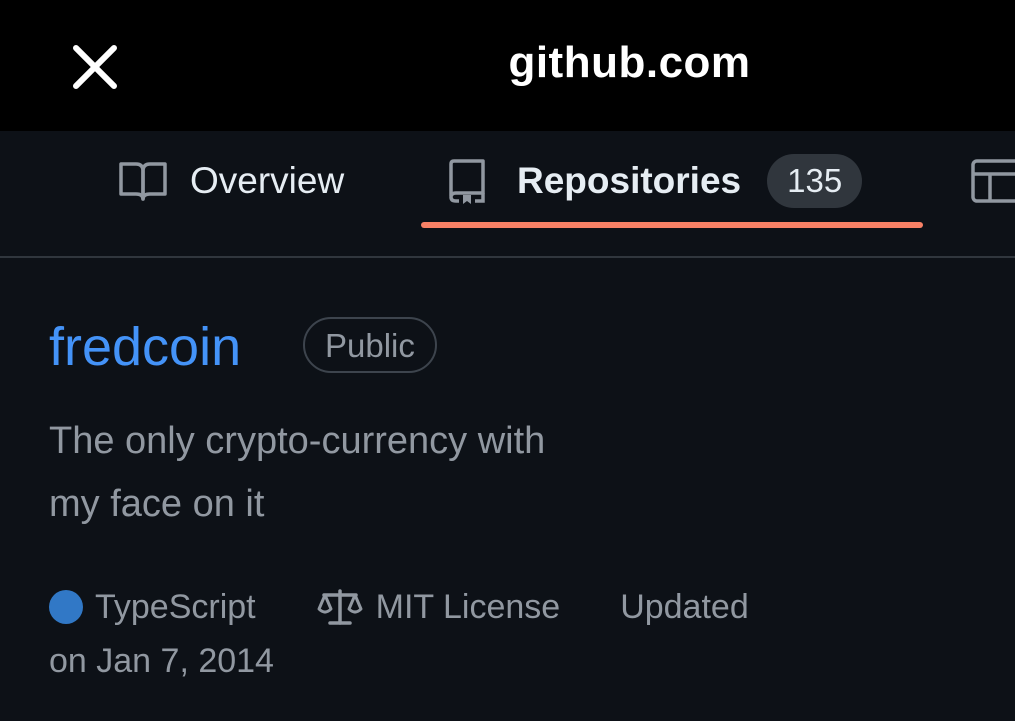 The image size is (1015, 721). I want to click on repo-updated-prefix: Updated, so click(684, 607).